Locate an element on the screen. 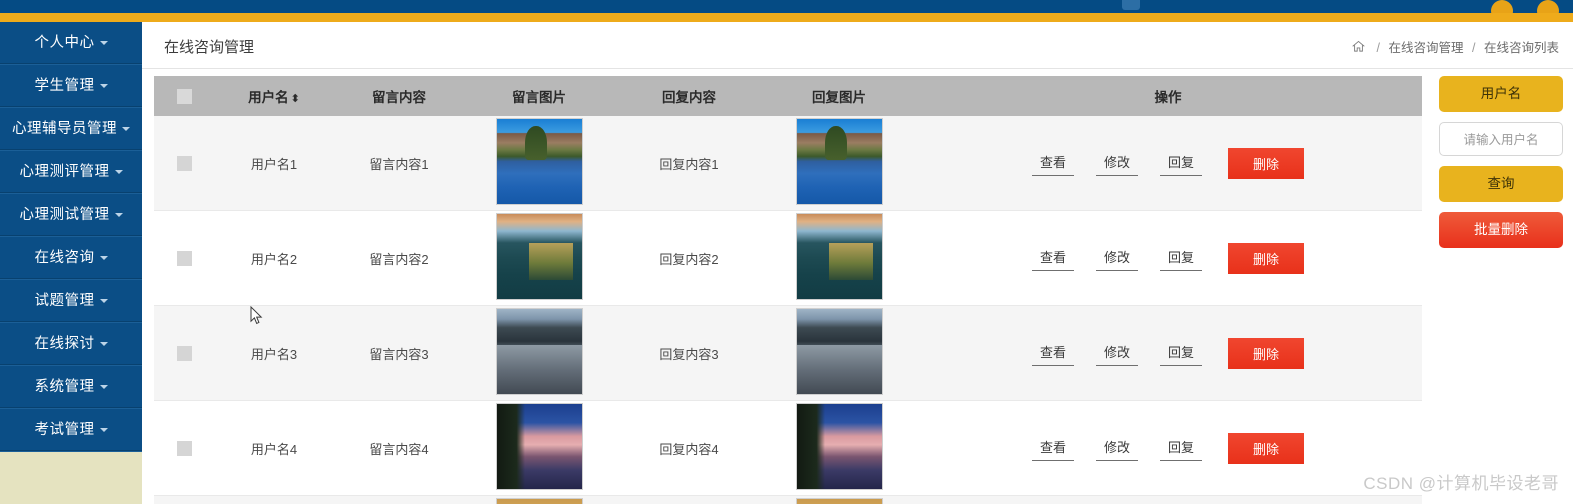 The width and height of the screenshot is (1573, 504). sidebar-item-exam-management: 考试管理 is located at coordinates (71, 430).